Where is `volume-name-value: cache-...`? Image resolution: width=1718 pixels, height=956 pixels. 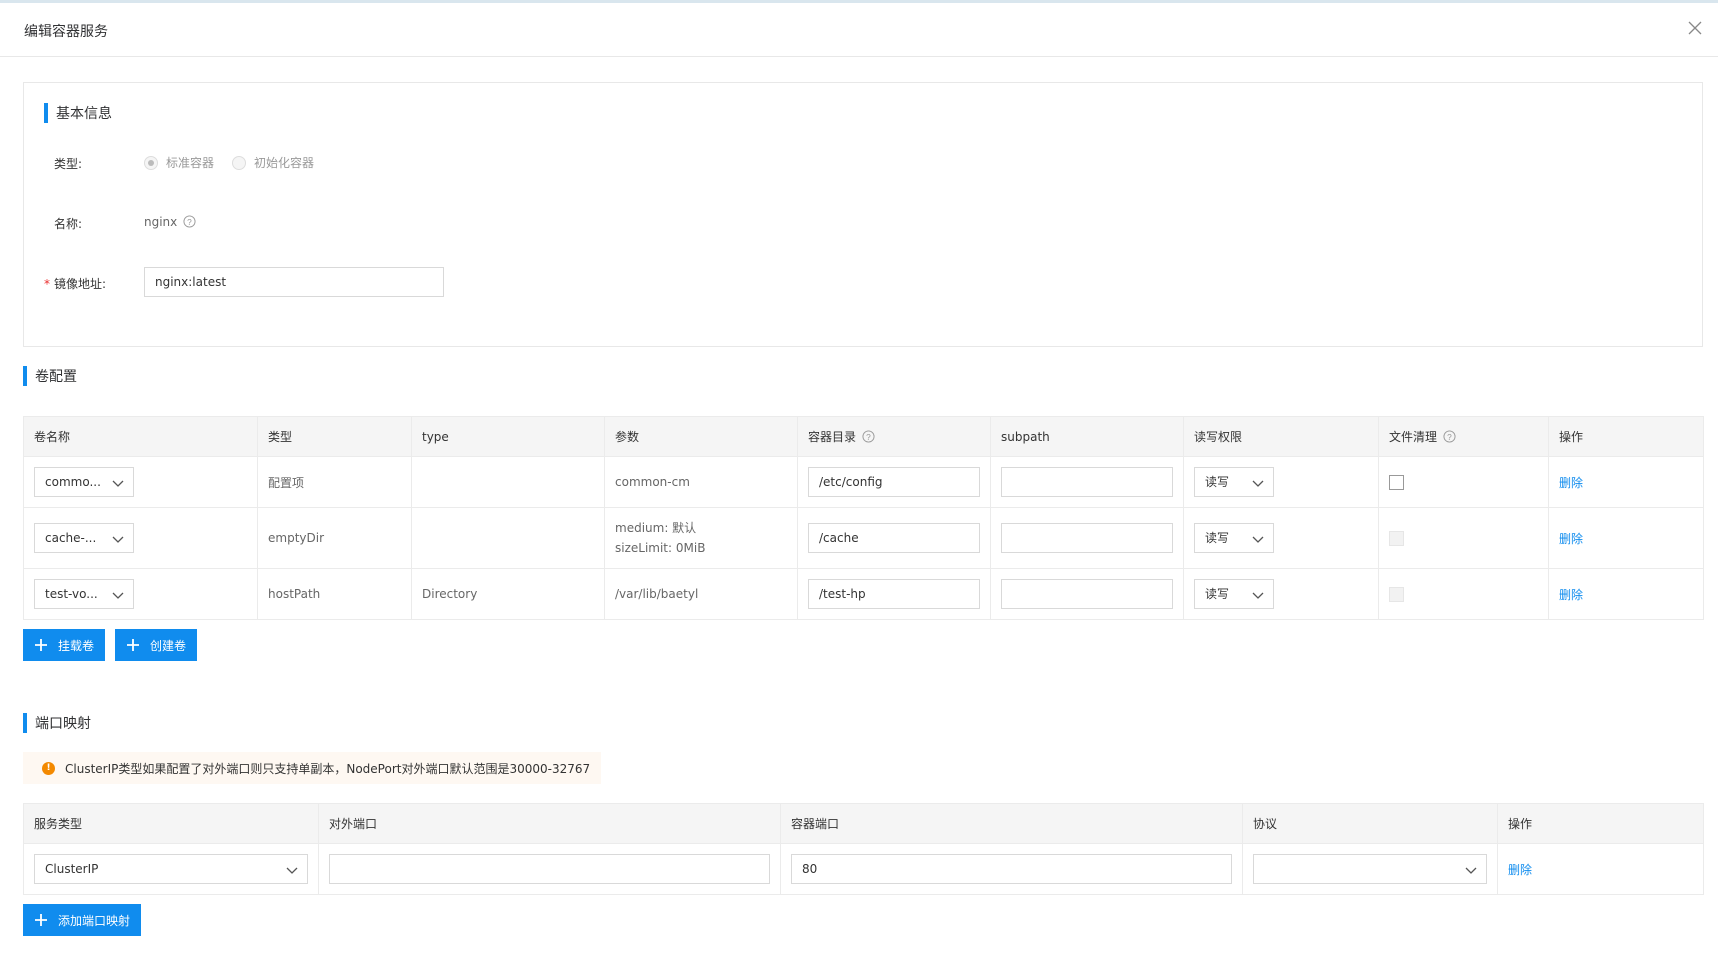 volume-name-value: cache-... is located at coordinates (71, 538).